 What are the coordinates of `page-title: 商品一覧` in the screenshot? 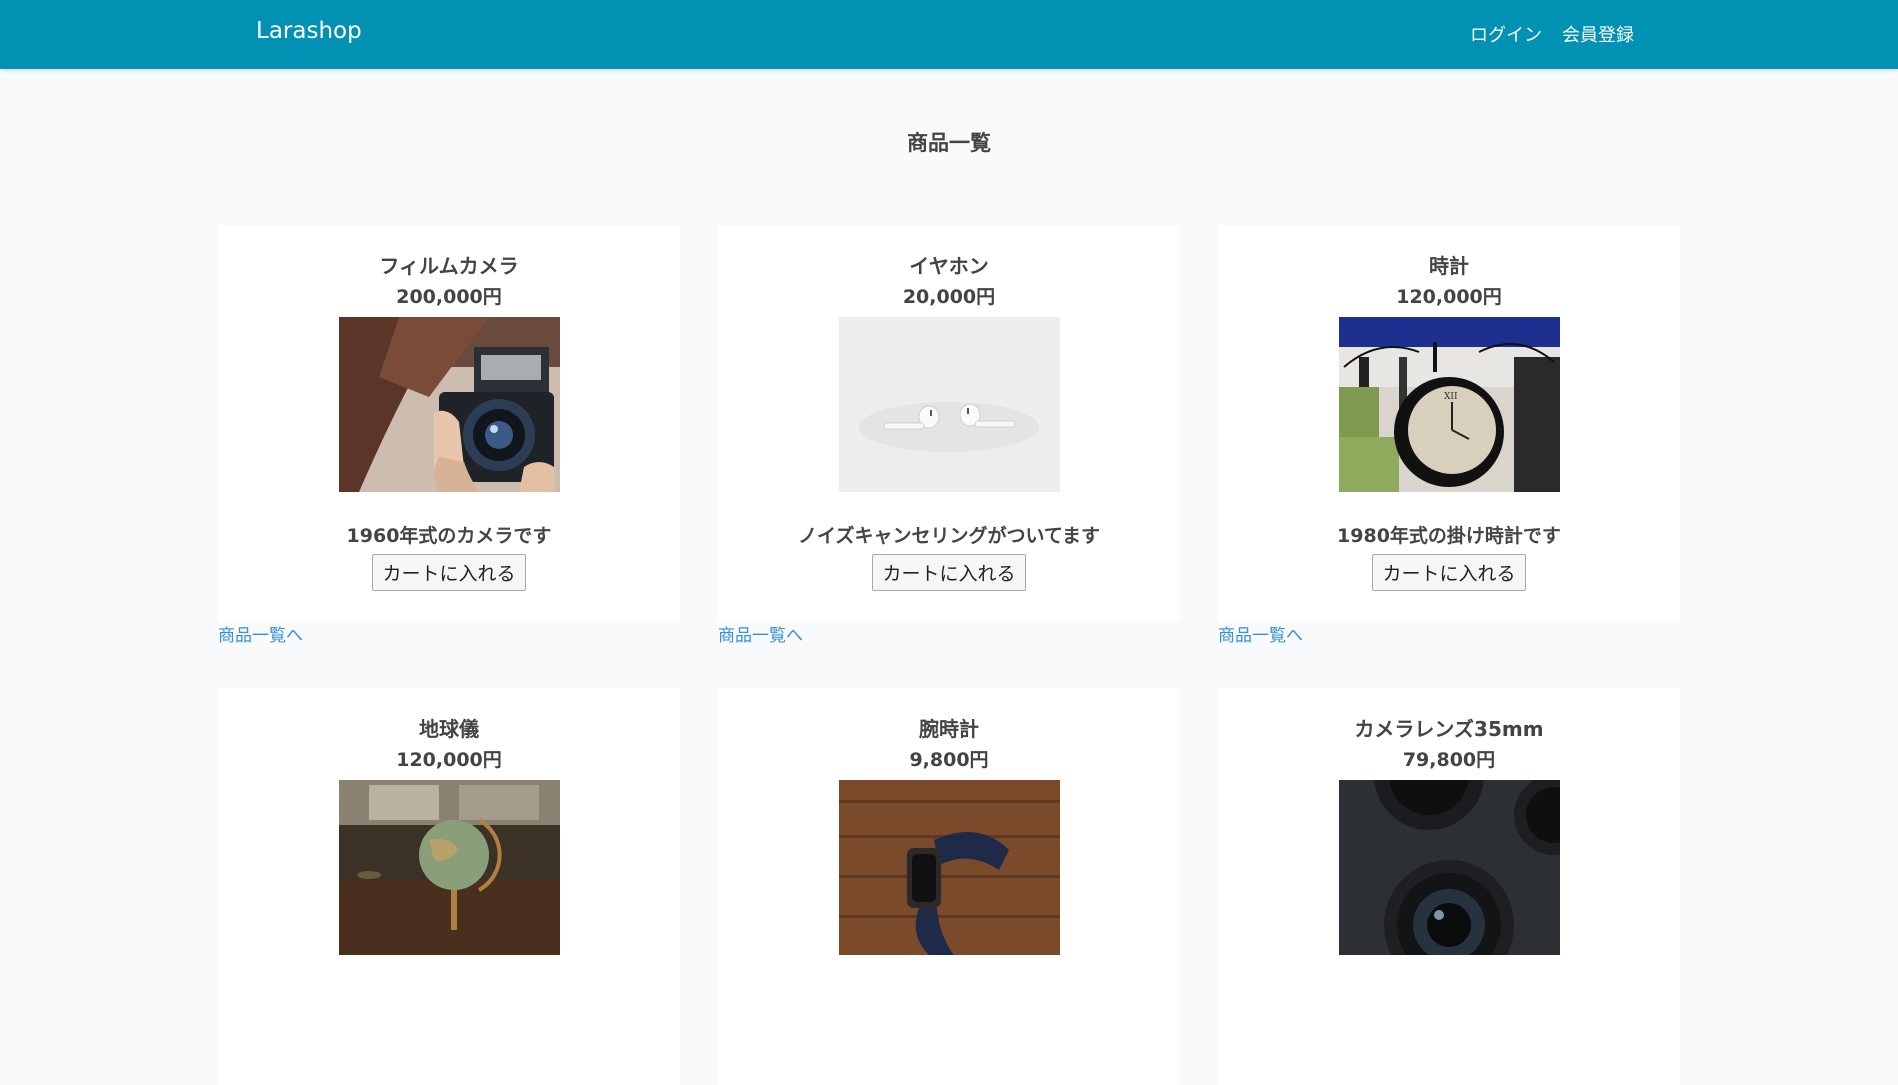 It's located at (949, 143).